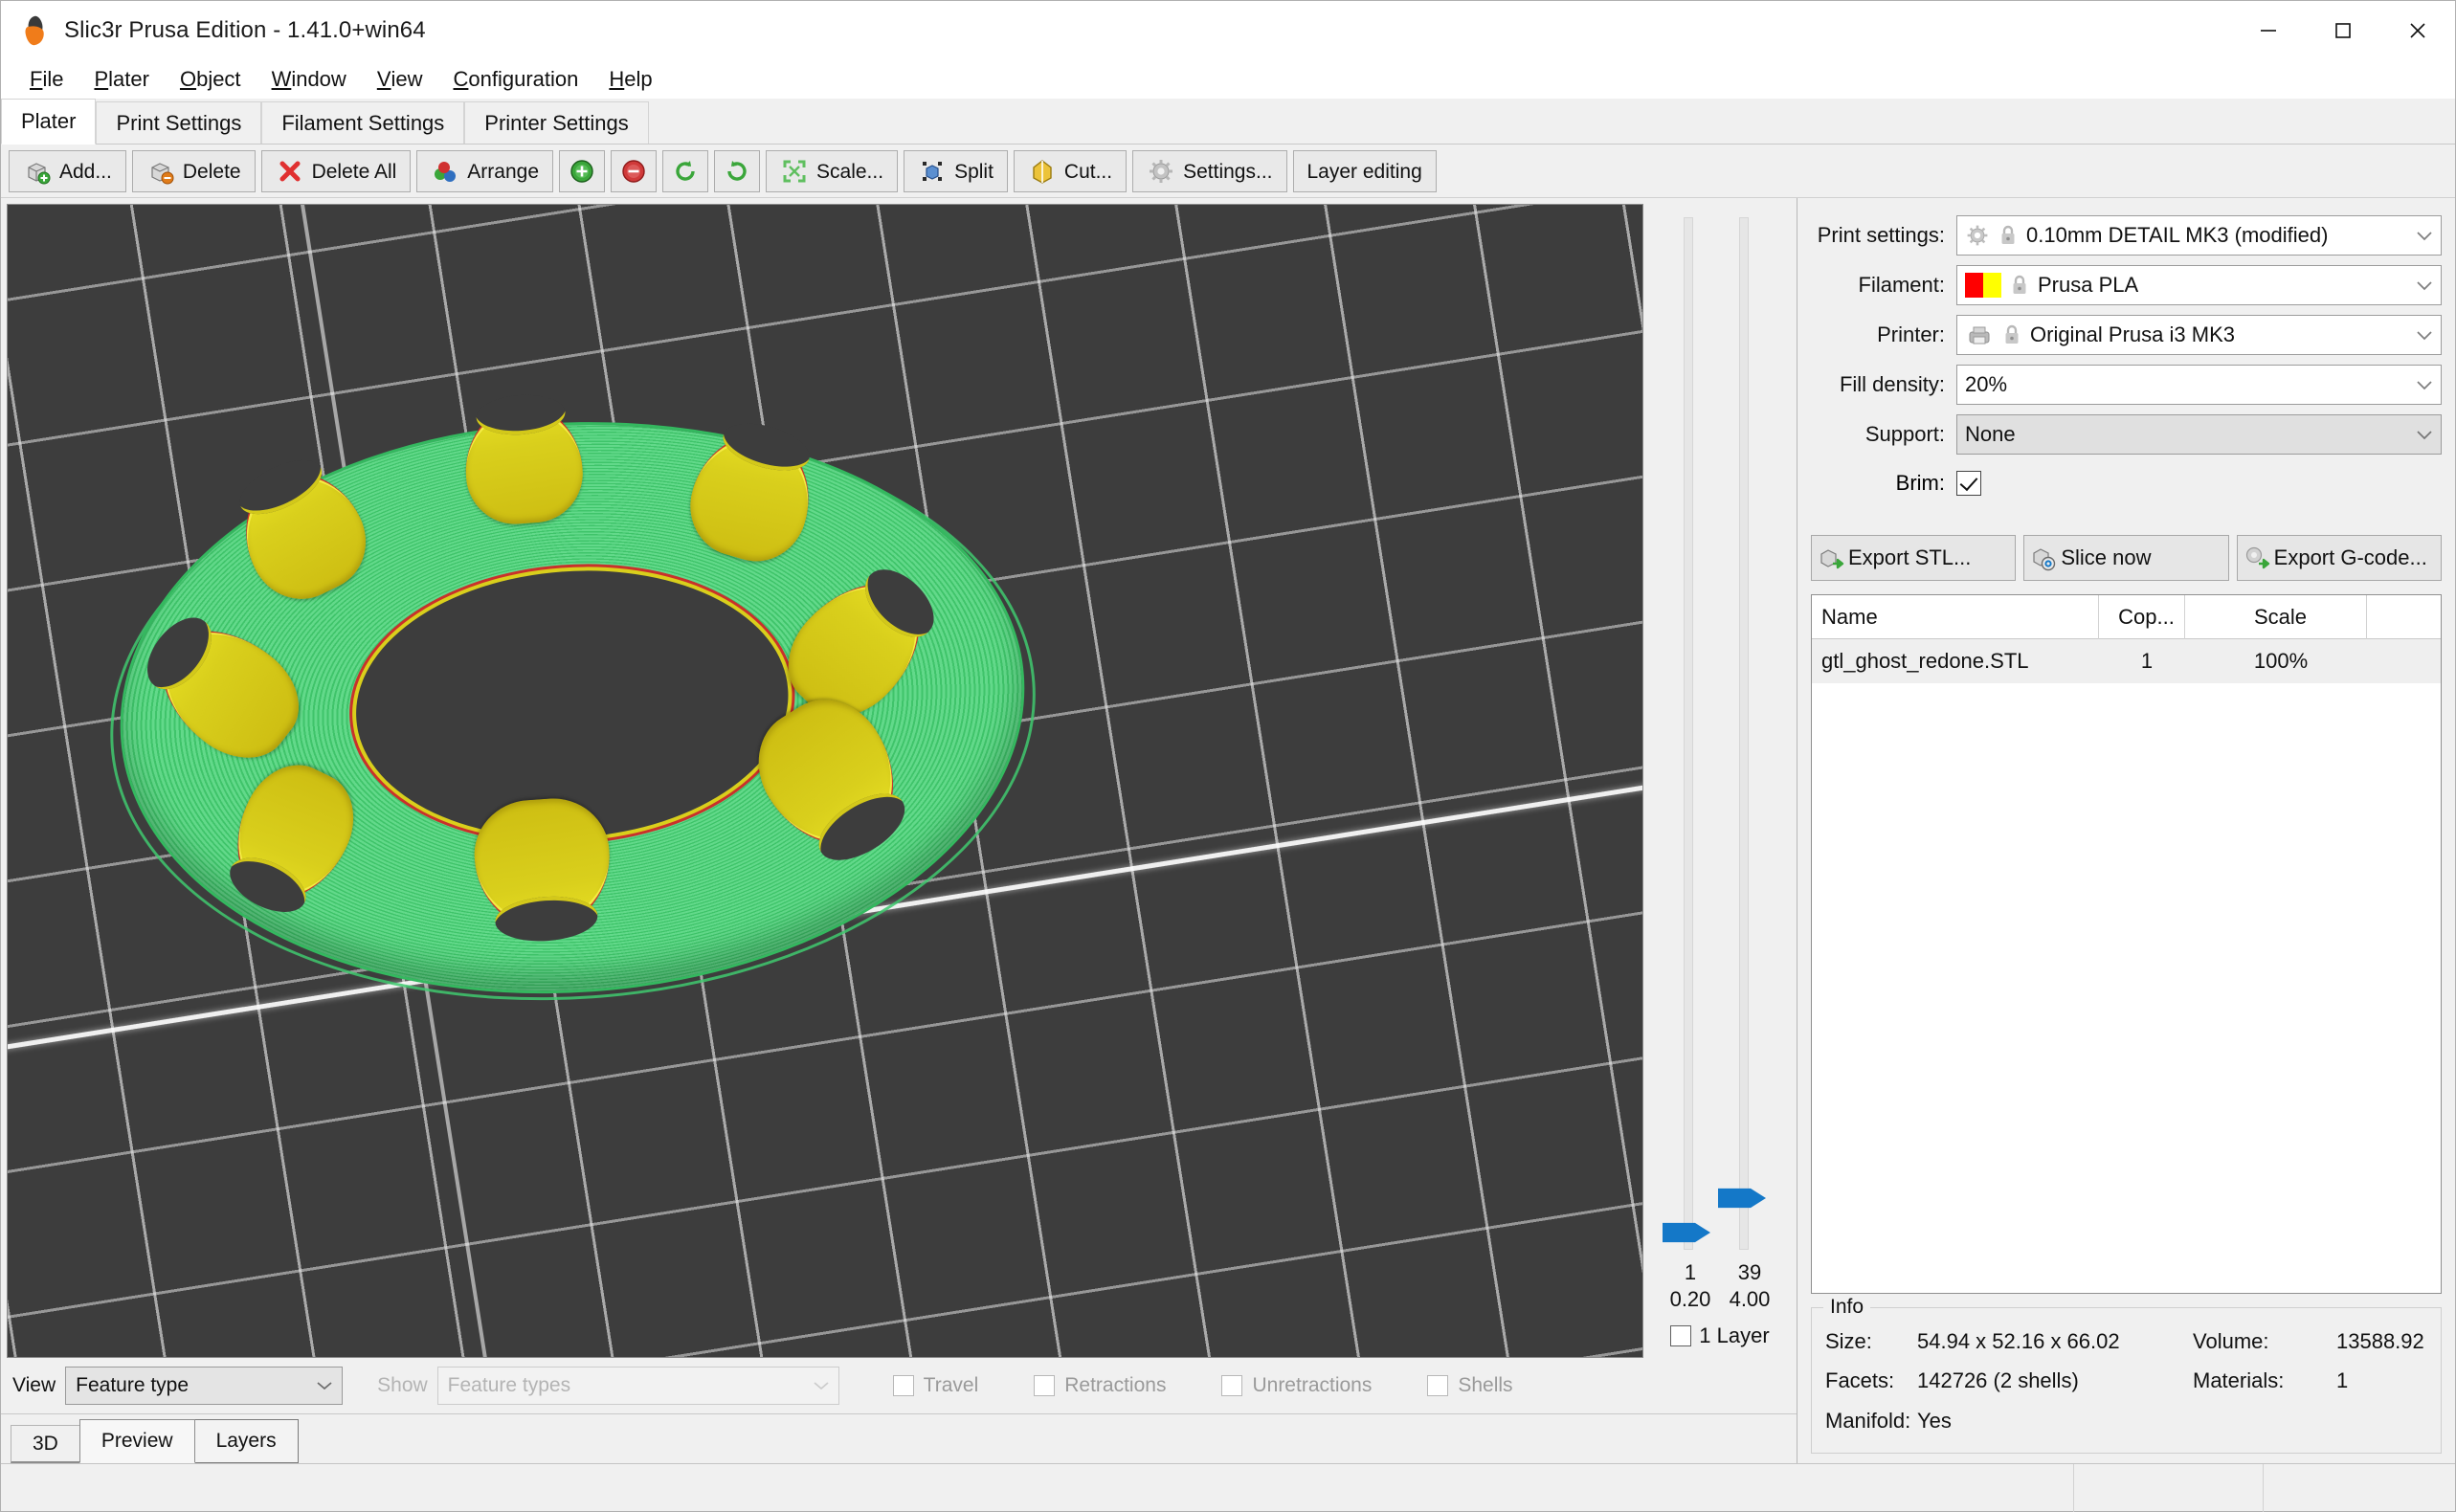  Describe the element at coordinates (246, 1441) in the screenshot. I see `tab-layers: Layers` at that location.